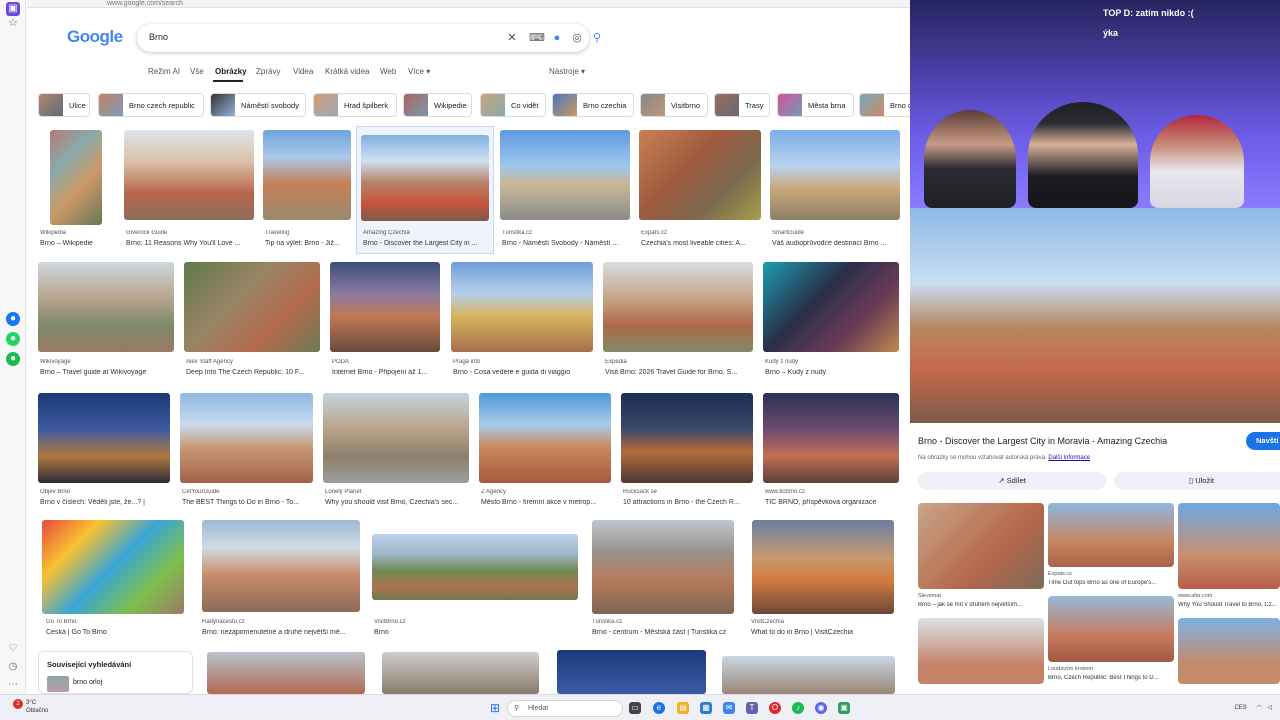 The width and height of the screenshot is (1280, 720). I want to click on spotify-taskbar-icon: ♪, so click(798, 708).